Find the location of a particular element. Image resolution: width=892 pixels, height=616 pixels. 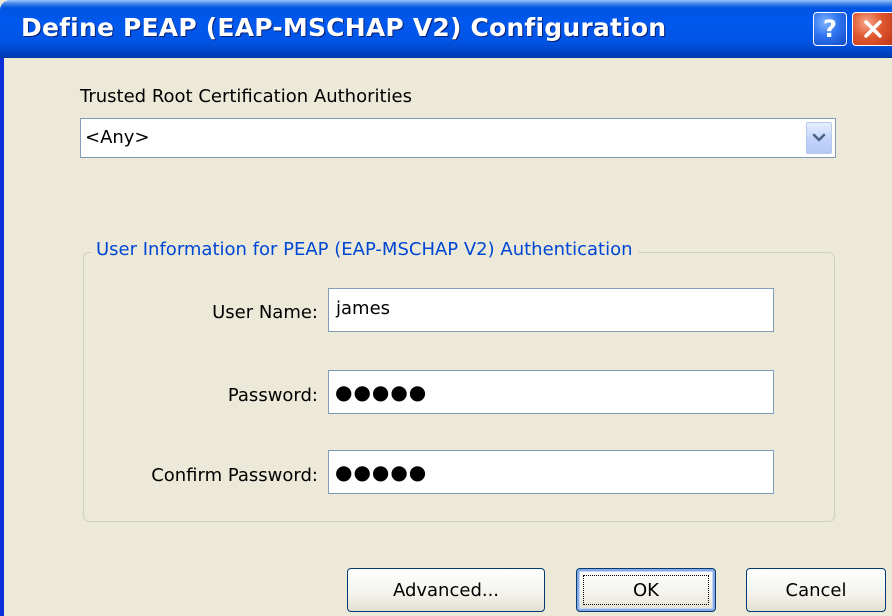

help-button: ? is located at coordinates (830, 29).